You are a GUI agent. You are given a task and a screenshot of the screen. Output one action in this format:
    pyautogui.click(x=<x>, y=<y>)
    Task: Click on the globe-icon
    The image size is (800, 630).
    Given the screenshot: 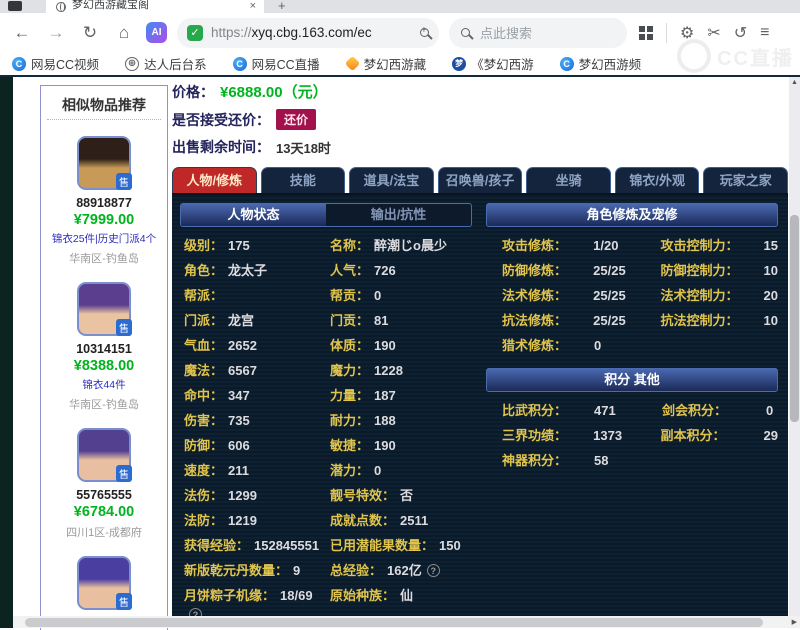 What is the action you would take?
    pyautogui.click(x=61, y=7)
    